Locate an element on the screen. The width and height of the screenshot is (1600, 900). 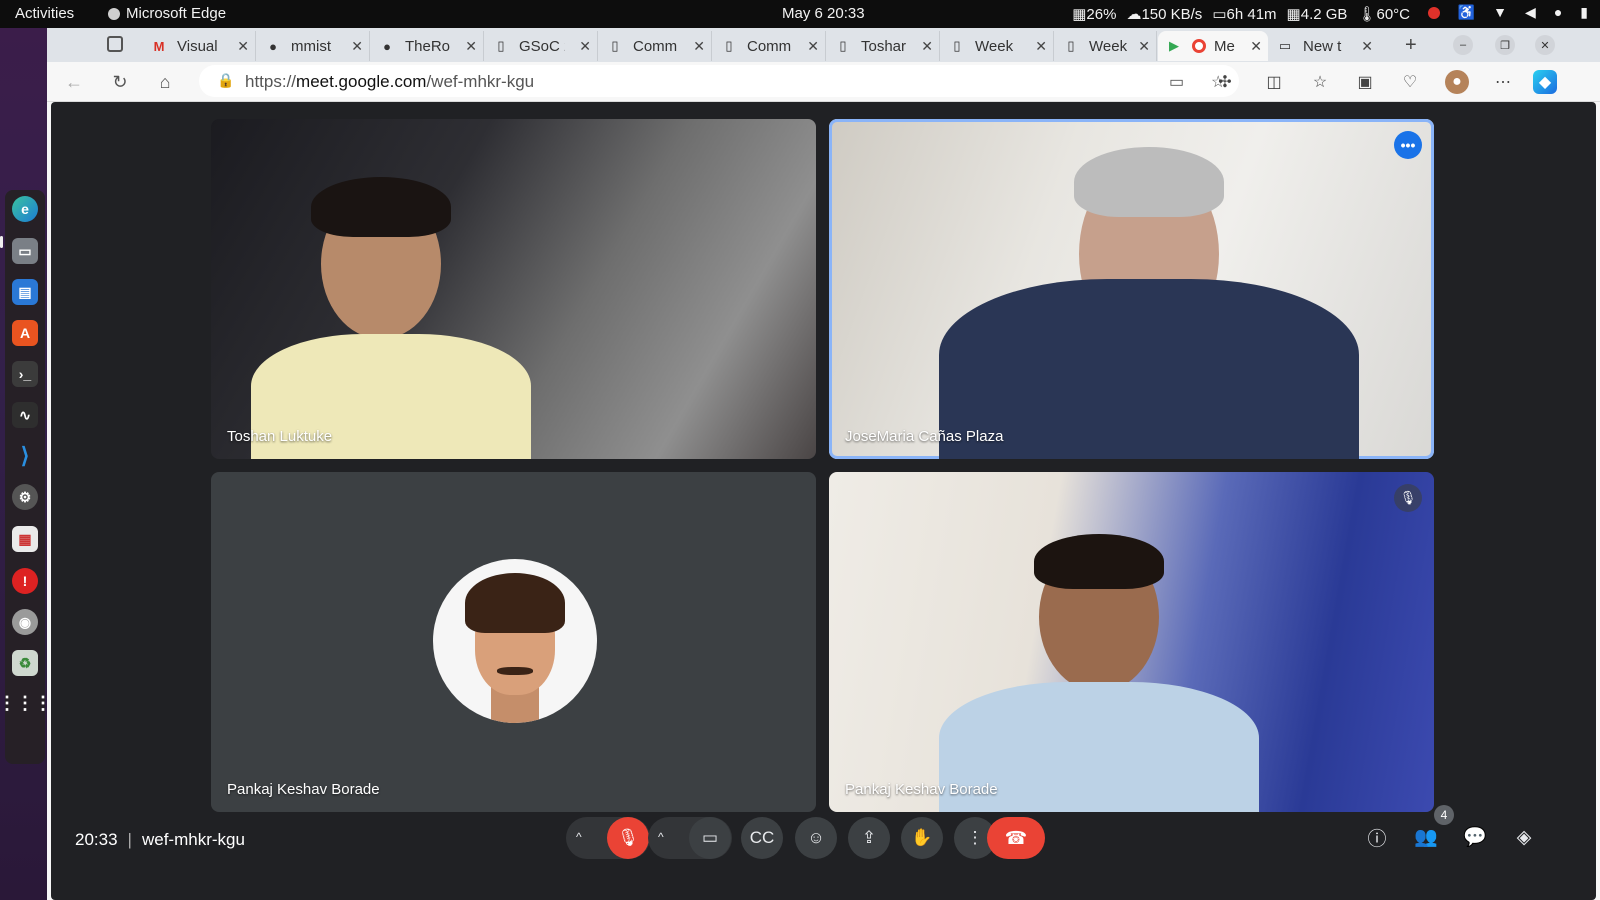
temperature-stat: 🌡60°C is located at coordinates (1383, 14).